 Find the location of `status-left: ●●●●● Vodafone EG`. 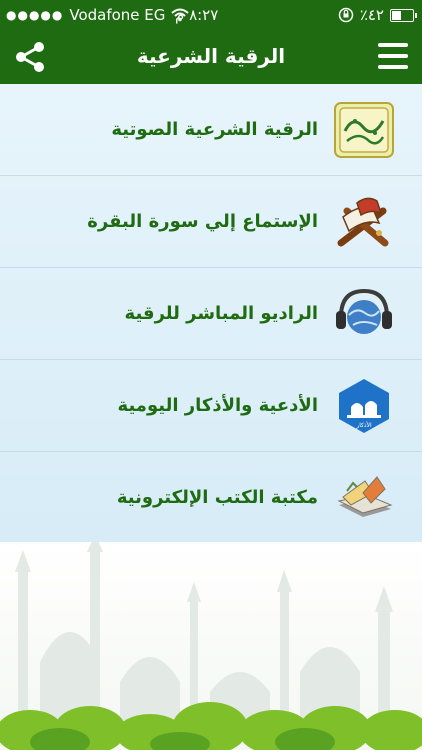

status-left: ●●●●● Vodafone EG is located at coordinates (98, 15).